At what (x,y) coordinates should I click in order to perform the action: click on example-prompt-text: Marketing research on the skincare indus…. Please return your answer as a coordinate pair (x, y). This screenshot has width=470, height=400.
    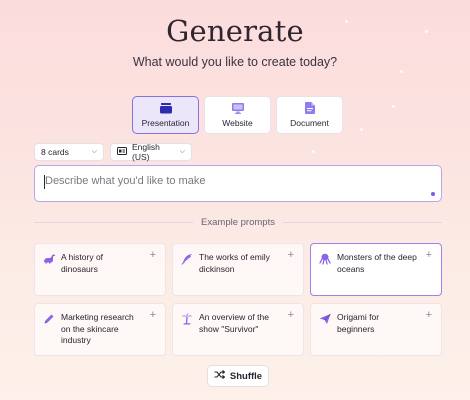
    Looking at the image, I should click on (97, 328).